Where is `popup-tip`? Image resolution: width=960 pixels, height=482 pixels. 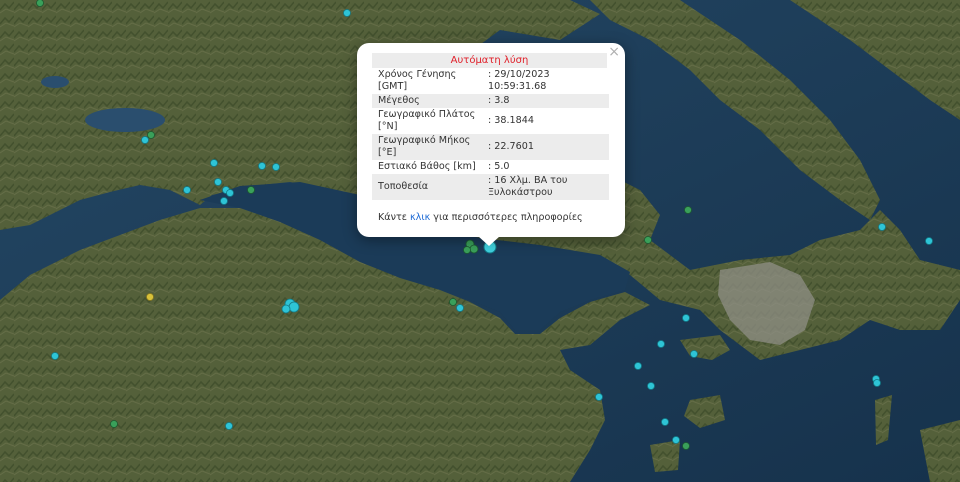
popup-tip is located at coordinates (489, 241).